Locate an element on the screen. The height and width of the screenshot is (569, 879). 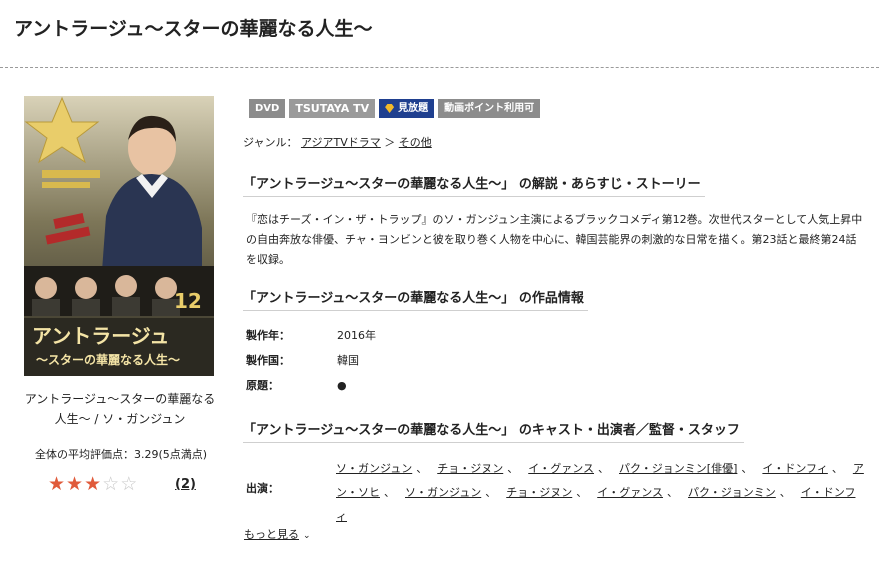
genre-link-other: その他 is located at coordinates (415, 142).